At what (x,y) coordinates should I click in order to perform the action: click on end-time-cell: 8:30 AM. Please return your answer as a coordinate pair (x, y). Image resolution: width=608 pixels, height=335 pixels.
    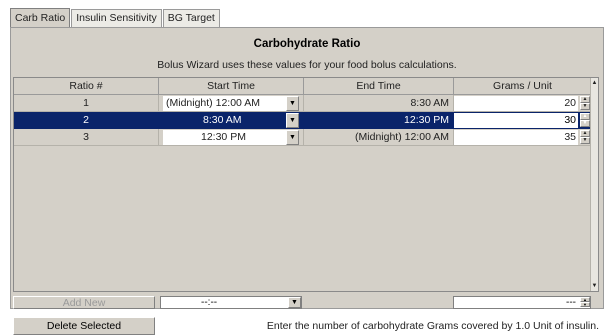
    Looking at the image, I should click on (379, 103).